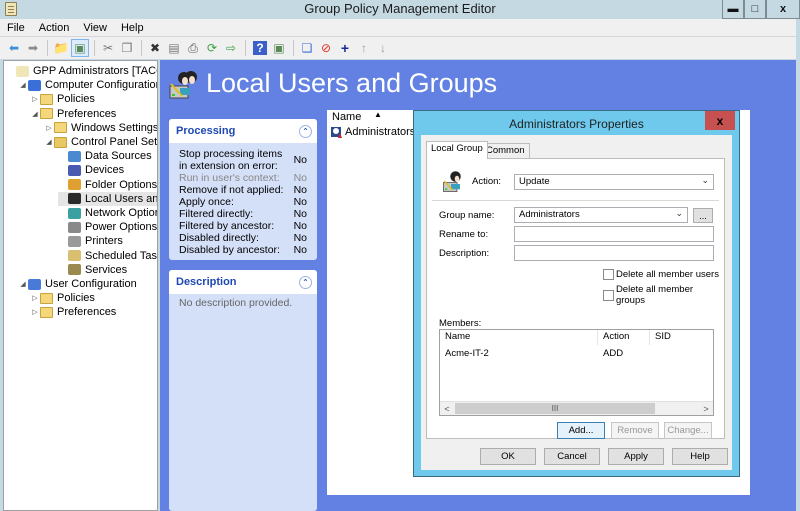 The width and height of the screenshot is (800, 511). I want to click on copy-icon: ❐, so click(127, 48).